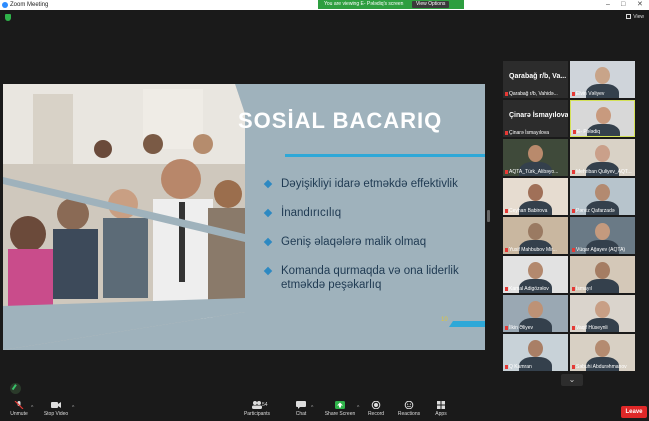 The width and height of the screenshot is (649, 421). I want to click on microphone-muted-icon, so click(19, 405).